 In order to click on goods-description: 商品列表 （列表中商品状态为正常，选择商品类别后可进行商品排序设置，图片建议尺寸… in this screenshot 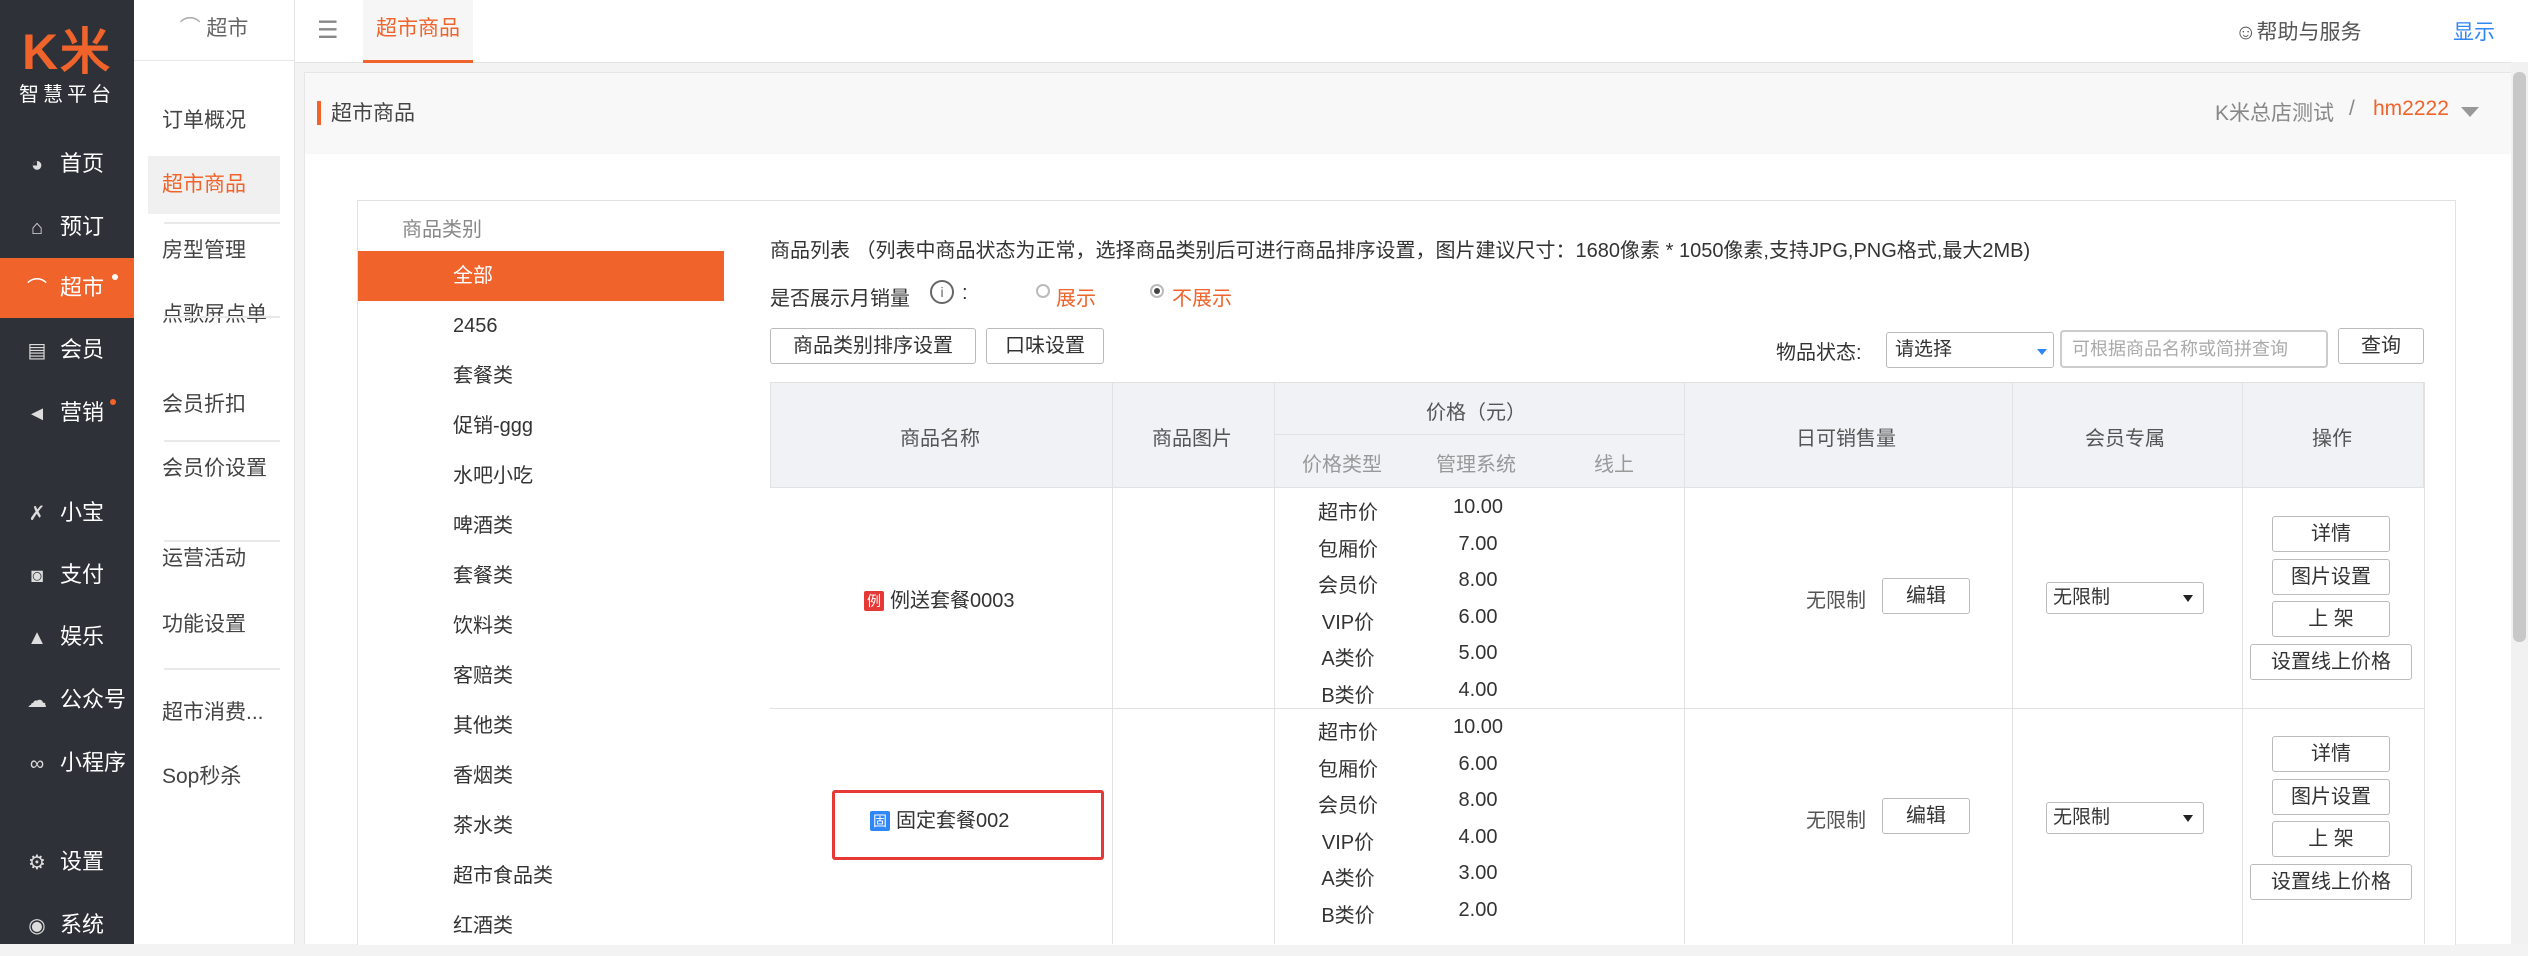, I will do `click(1400, 251)`.